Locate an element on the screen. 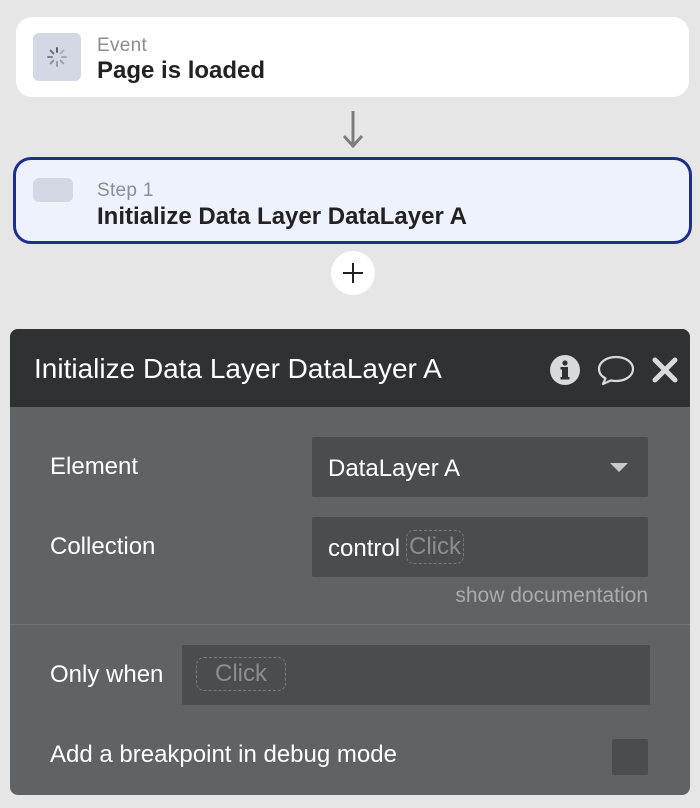 The height and width of the screenshot is (808, 700). comment-icon is located at coordinates (616, 370).